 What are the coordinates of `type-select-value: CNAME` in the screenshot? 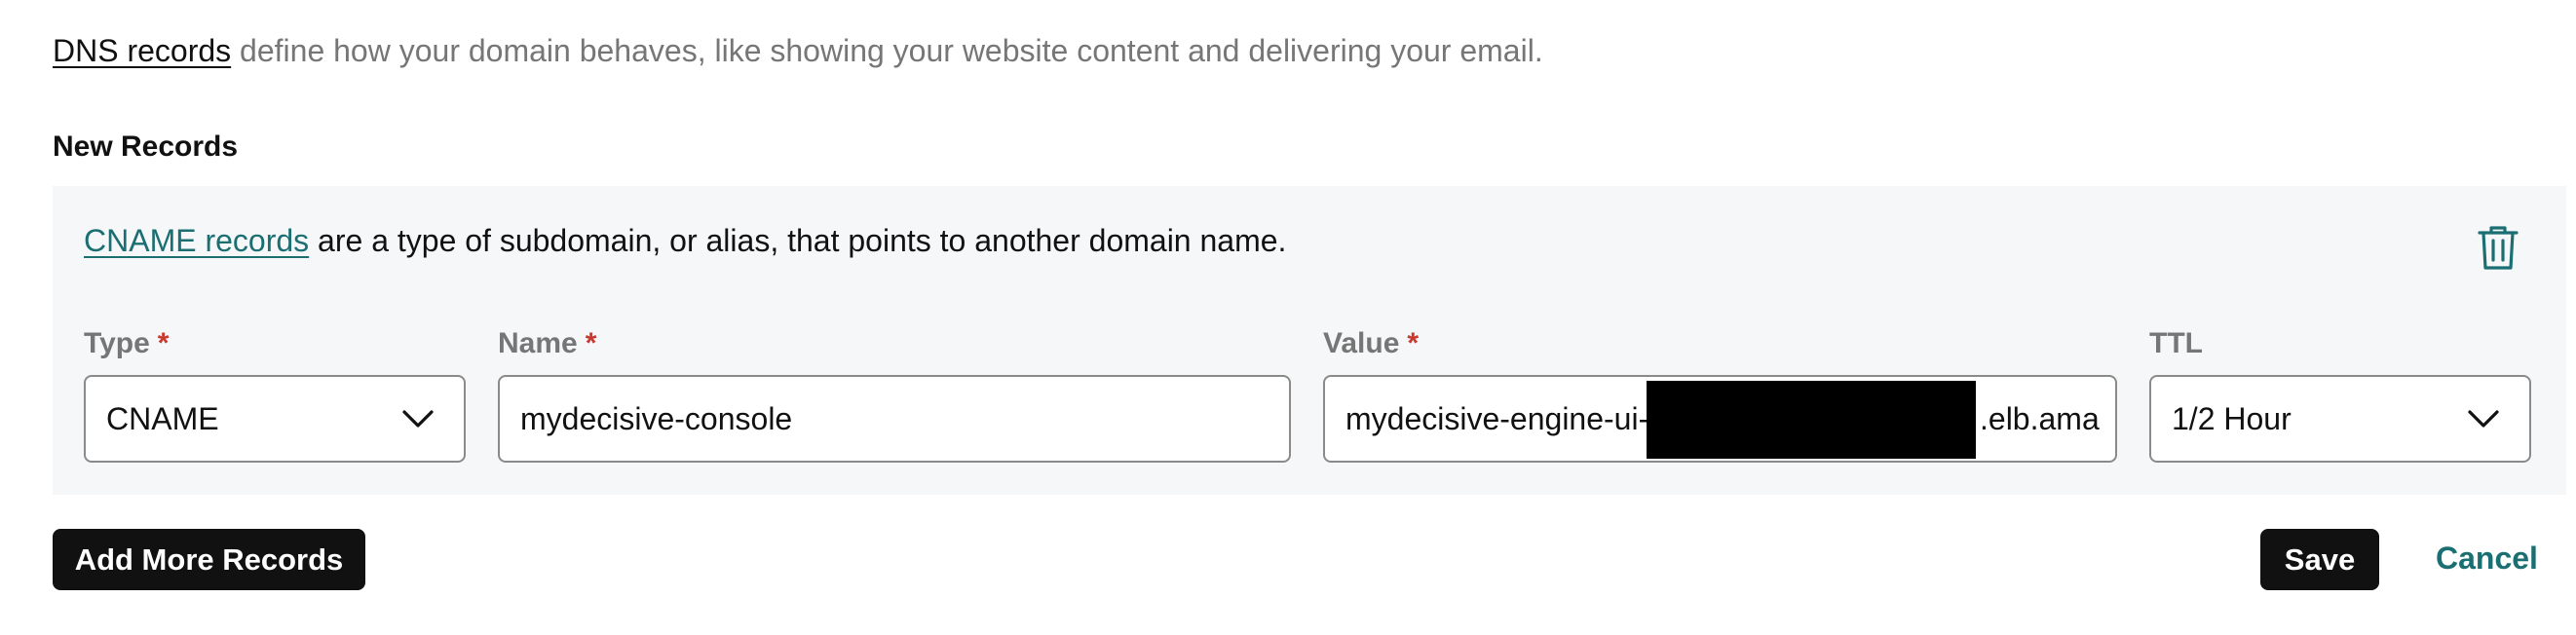 It's located at (162, 419).